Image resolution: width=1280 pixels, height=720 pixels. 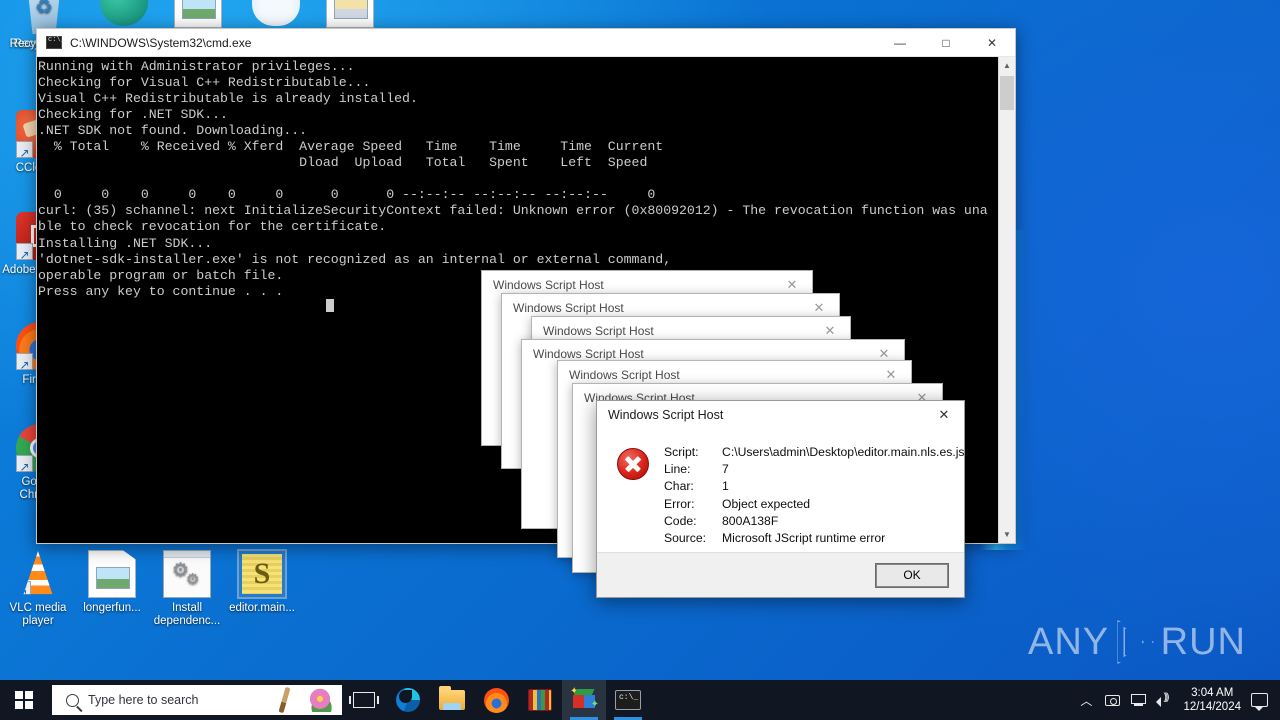 What do you see at coordinates (112, 574) in the screenshot?
I see `image-document-icon` at bounding box center [112, 574].